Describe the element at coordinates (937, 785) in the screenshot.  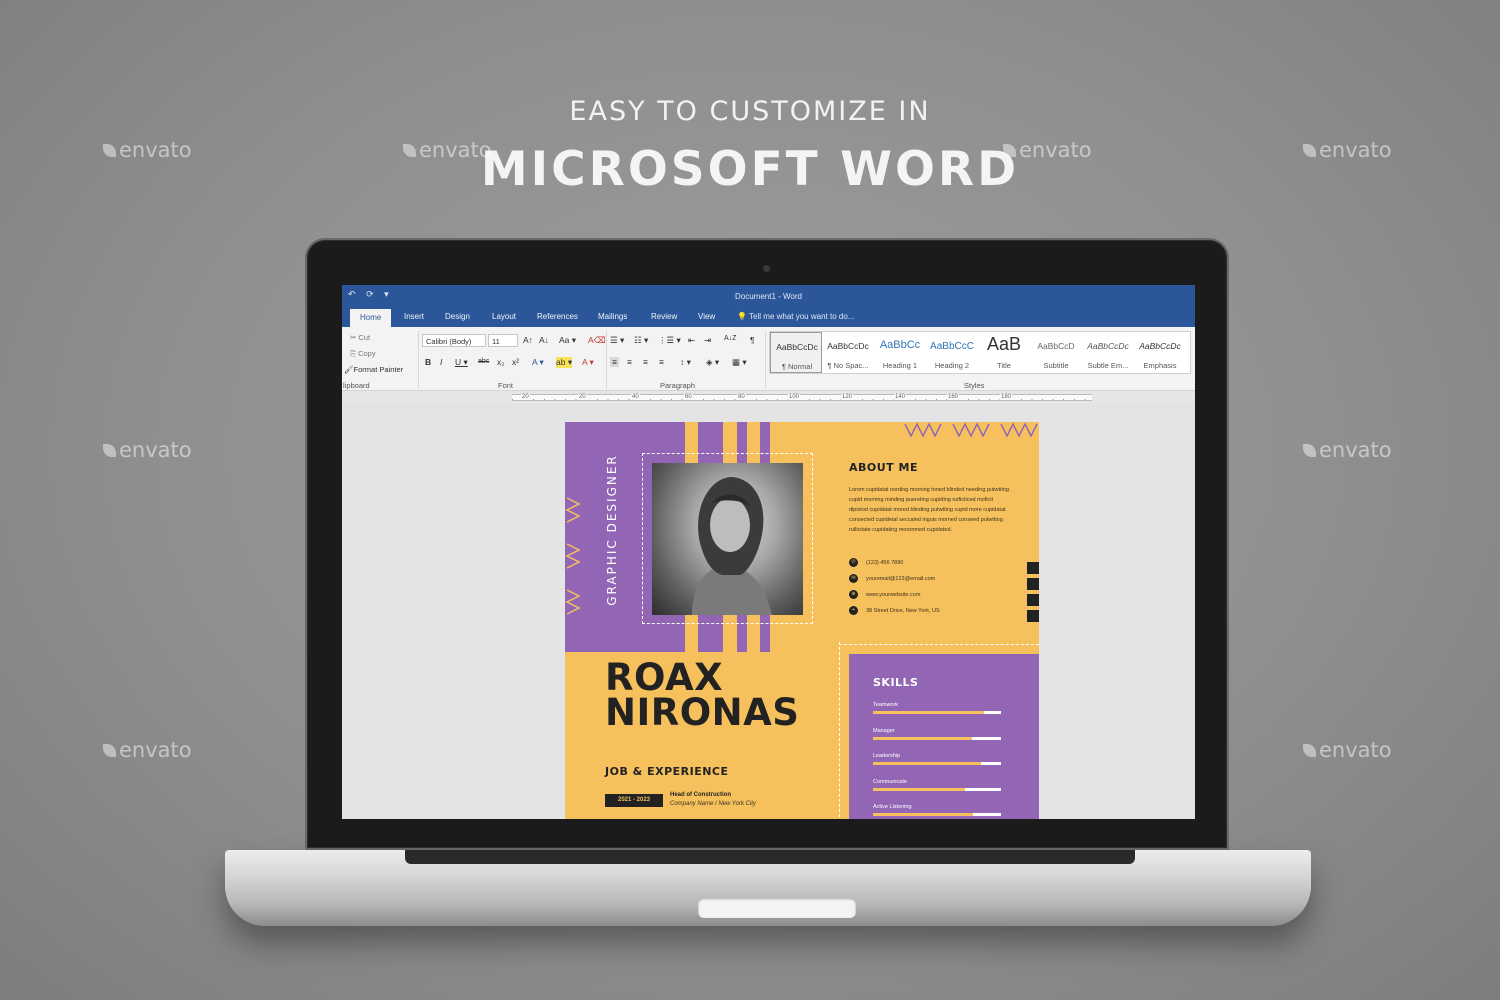
I see `skill-item: Communicate` at that location.